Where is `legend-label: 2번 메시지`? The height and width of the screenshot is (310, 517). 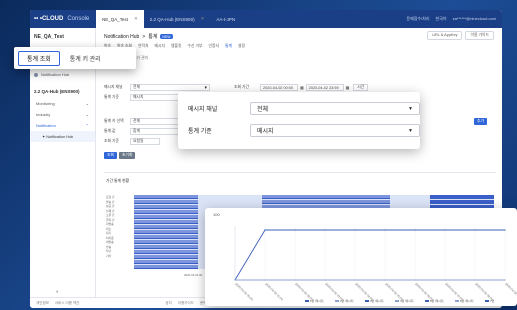 legend-label: 2번 메시지 is located at coordinates (347, 300).